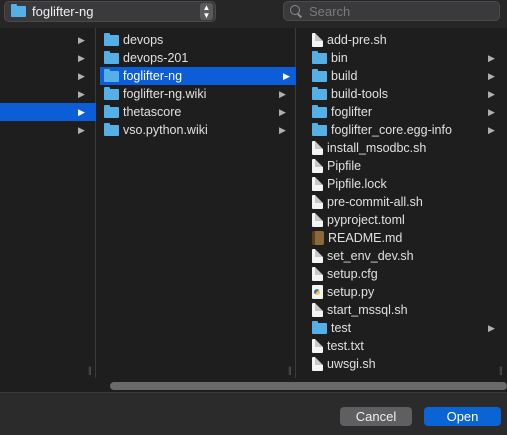 This screenshot has width=507, height=435. I want to click on markdown-file-icon, so click(318, 238).